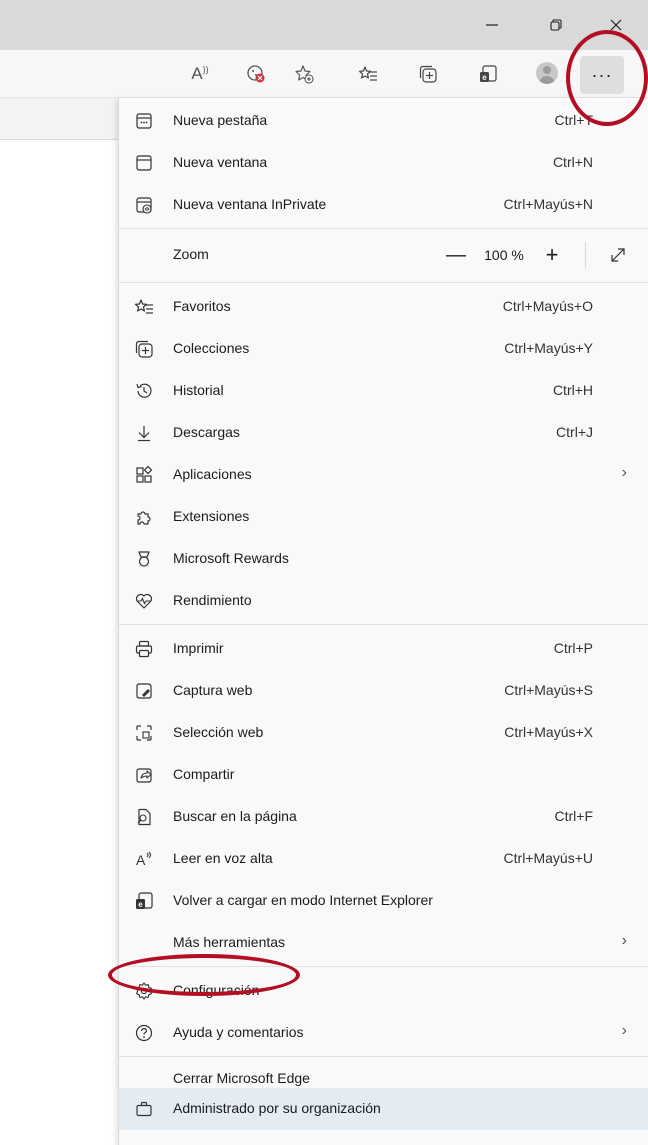 This screenshot has height=1145, width=648. Describe the element at coordinates (383, 1033) in the screenshot. I see `menu-item-help: Ayuda y comentarios ›` at that location.